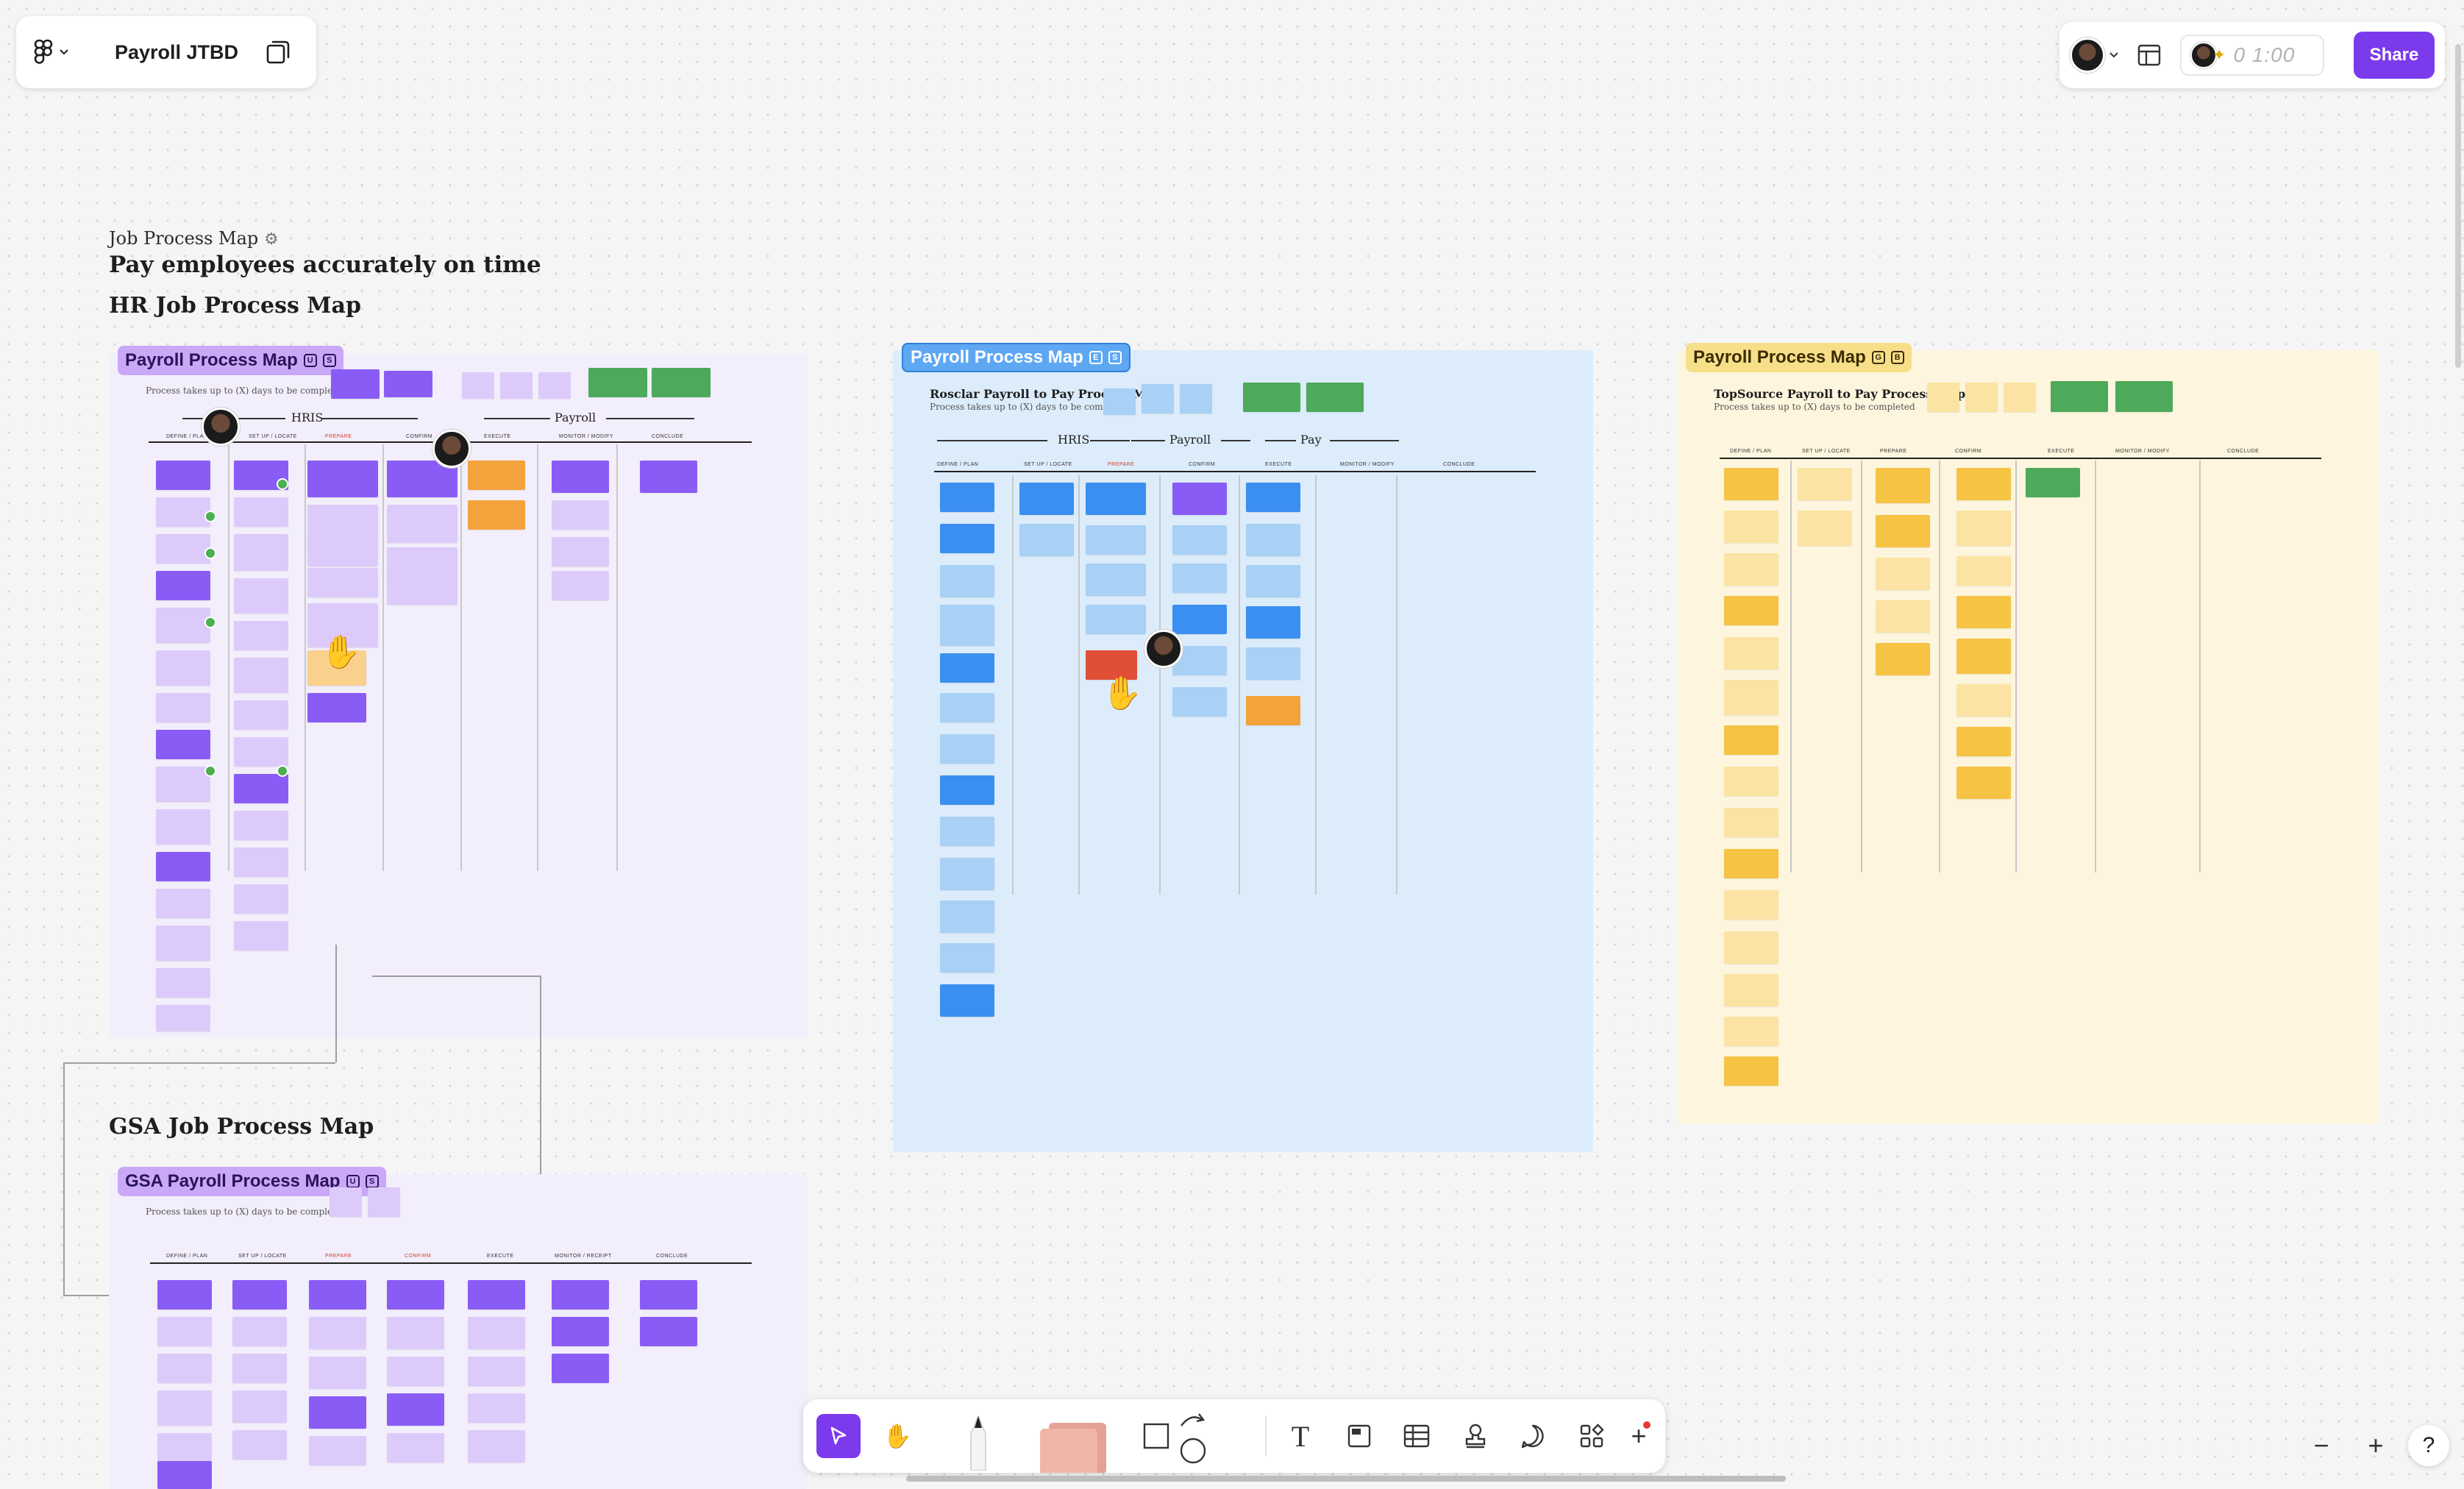 The width and height of the screenshot is (2464, 1489). What do you see at coordinates (1417, 1436) in the screenshot?
I see `table-tool` at bounding box center [1417, 1436].